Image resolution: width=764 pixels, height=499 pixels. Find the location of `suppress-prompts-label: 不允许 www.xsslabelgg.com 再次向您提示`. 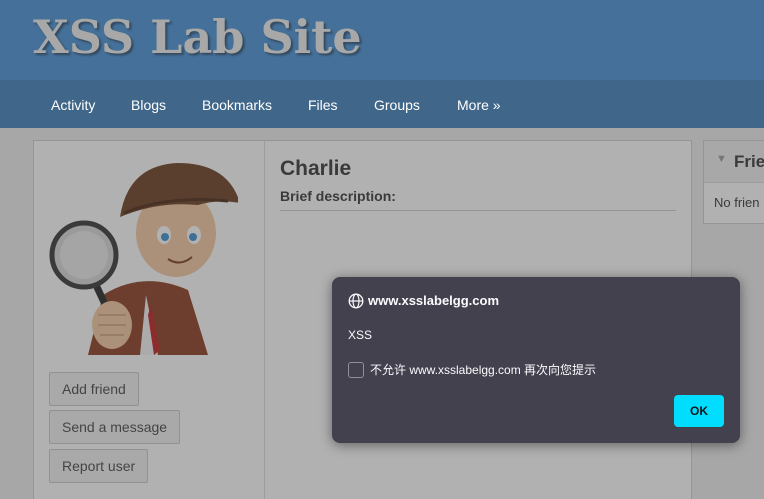

suppress-prompts-label: 不允许 www.xsslabelgg.com 再次向您提示 is located at coordinates (483, 369).